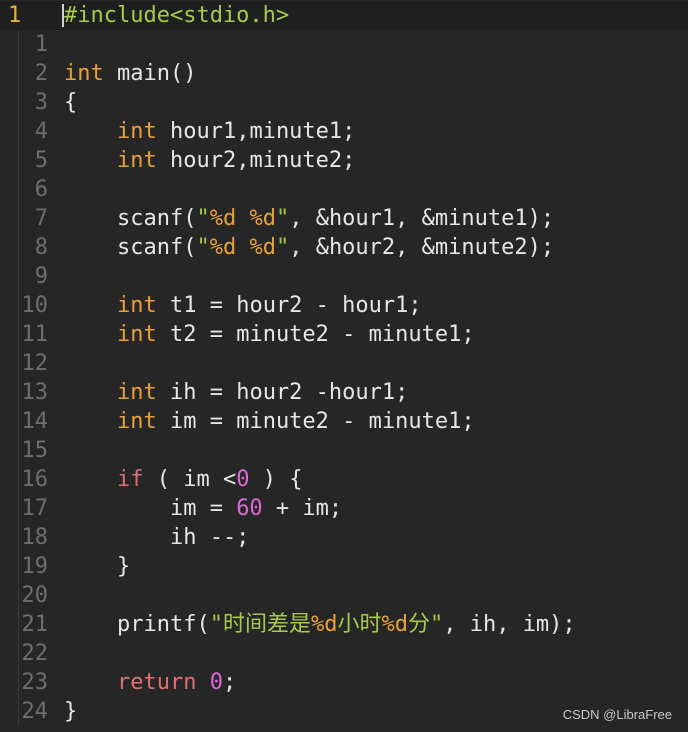 The width and height of the screenshot is (688, 732). What do you see at coordinates (190, 479) in the screenshot?
I see `code-token: ( im <` at bounding box center [190, 479].